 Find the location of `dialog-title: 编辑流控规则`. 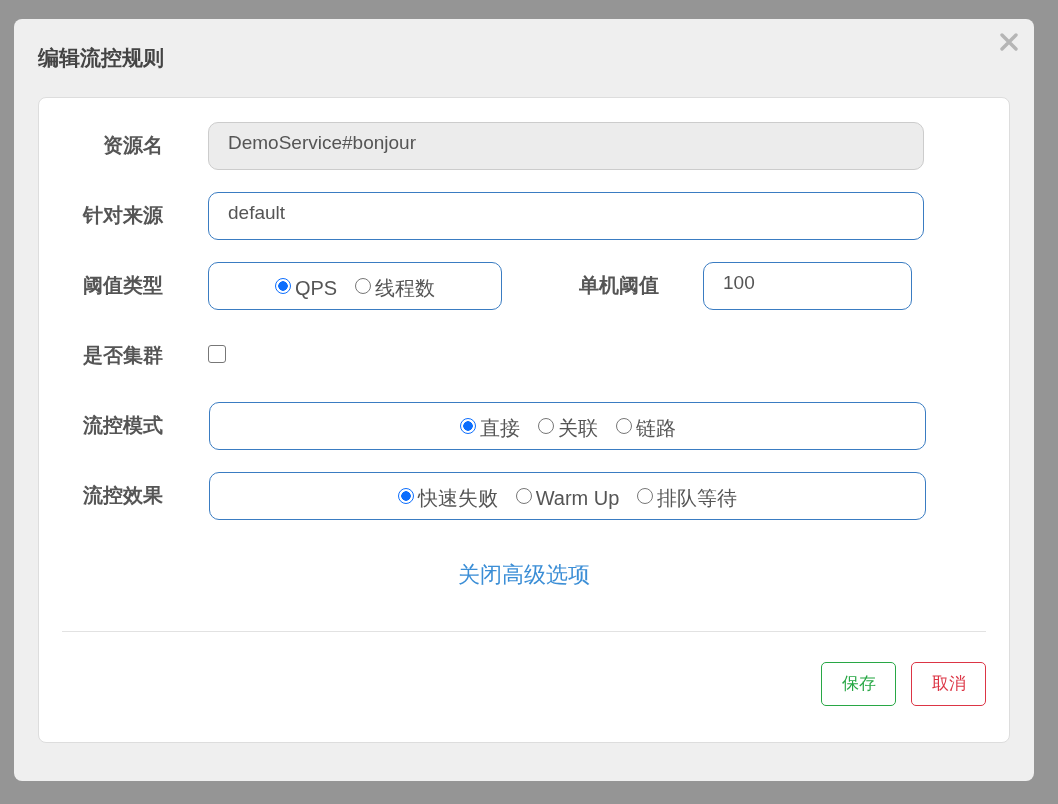

dialog-title: 编辑流控规则 is located at coordinates (101, 58).